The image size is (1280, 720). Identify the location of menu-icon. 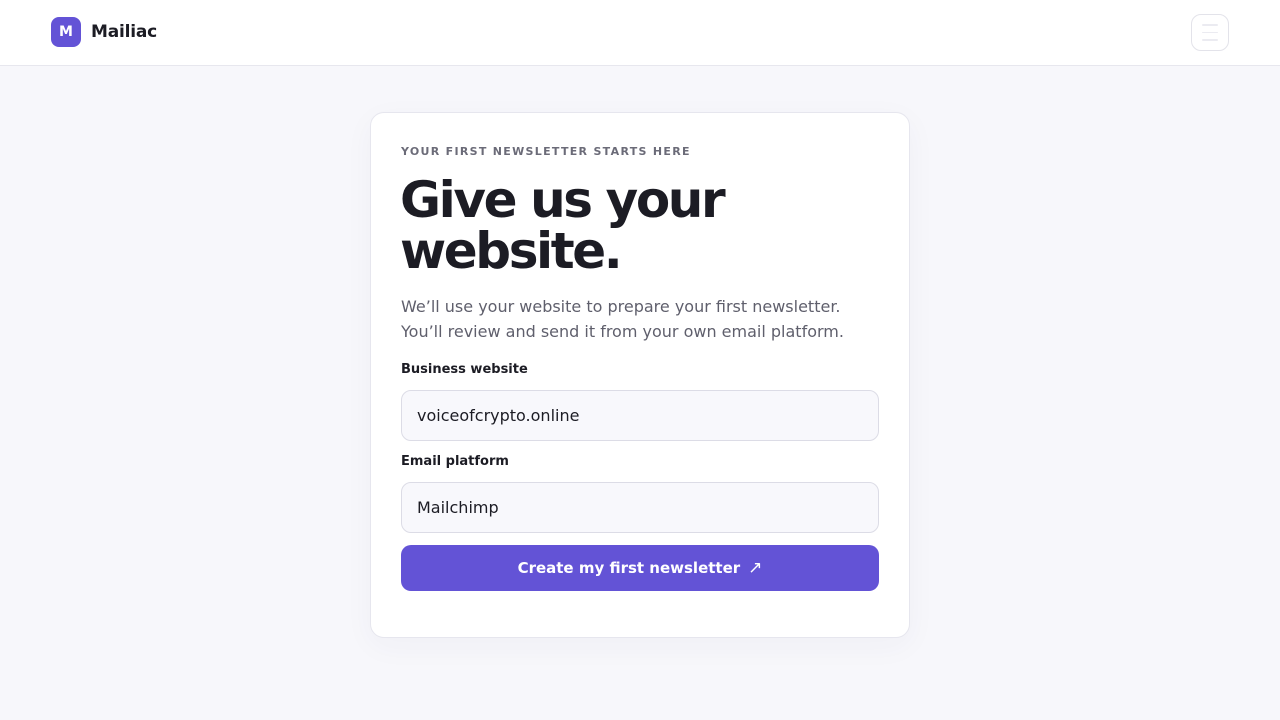
(1210, 25).